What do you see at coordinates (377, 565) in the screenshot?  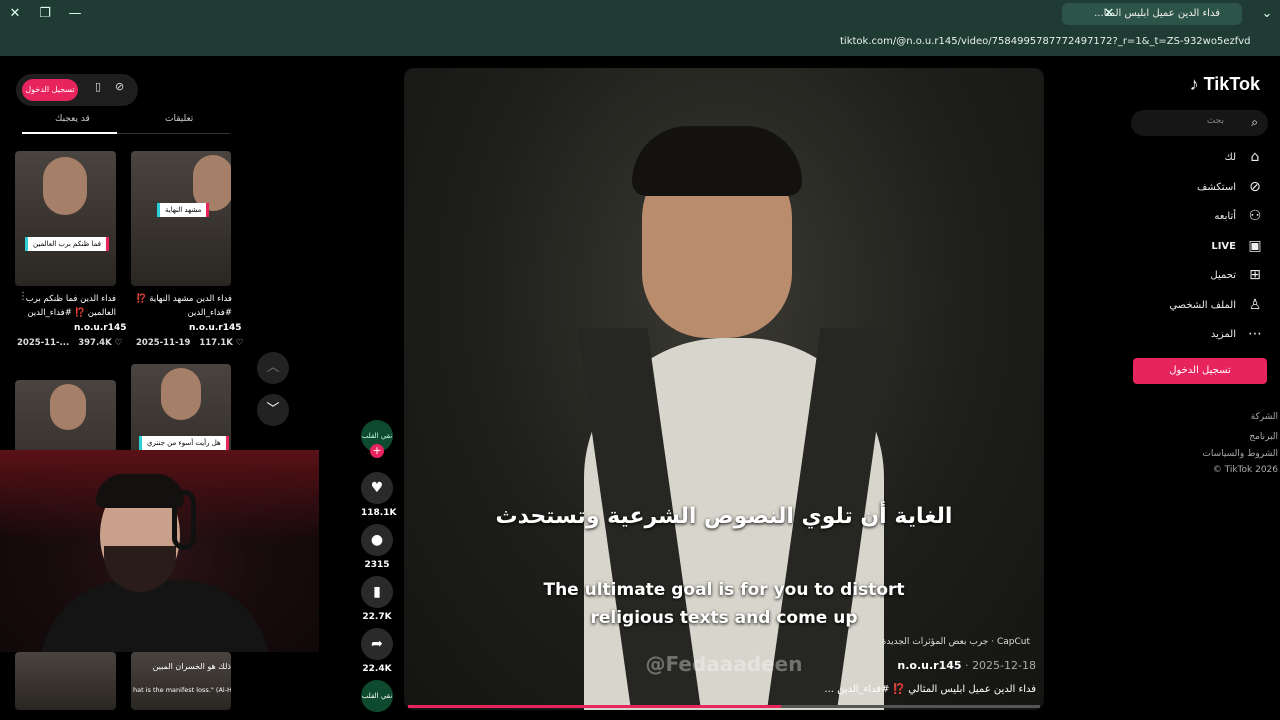 I see `comment-count: 2315` at bounding box center [377, 565].